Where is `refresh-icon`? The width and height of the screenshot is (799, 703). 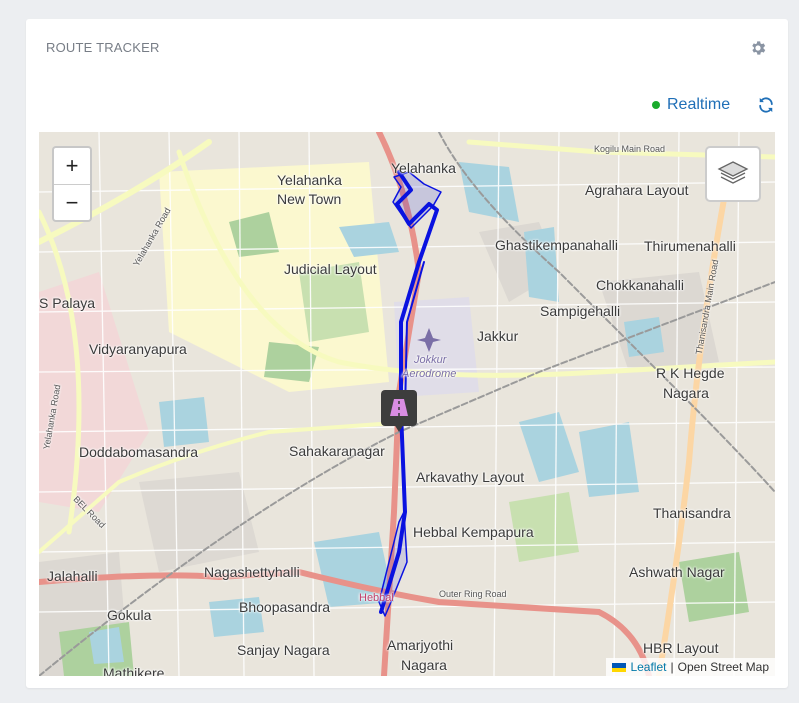 refresh-icon is located at coordinates (766, 105).